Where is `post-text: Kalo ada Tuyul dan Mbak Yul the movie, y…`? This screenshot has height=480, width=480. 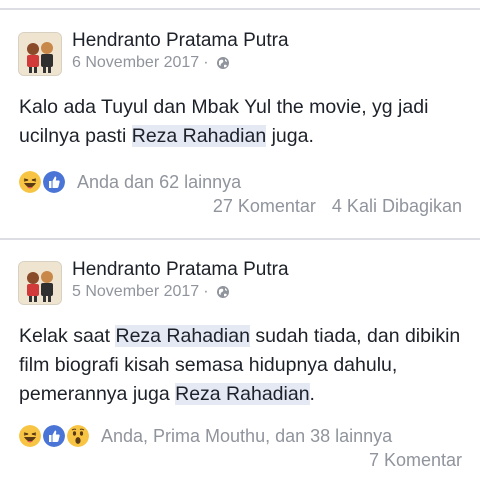 post-text: Kalo ada Tuyul dan Mbak Yul the movie, y… is located at coordinates (244, 122).